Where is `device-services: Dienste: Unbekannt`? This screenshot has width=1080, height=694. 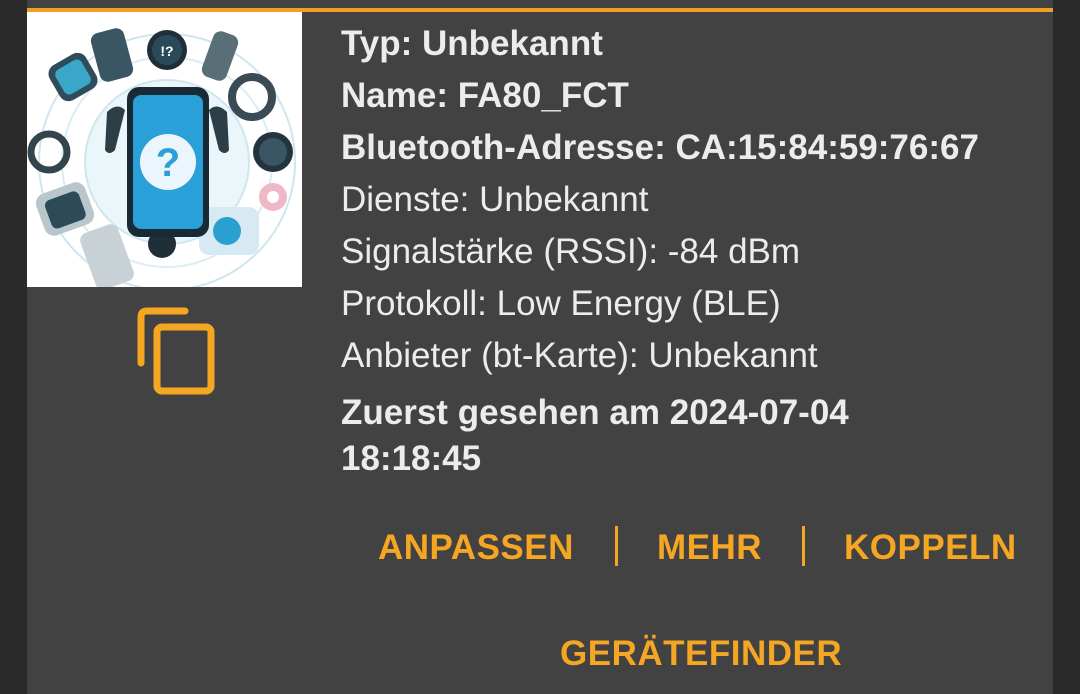
device-services: Dienste: Unbekannt is located at coordinates (495, 199).